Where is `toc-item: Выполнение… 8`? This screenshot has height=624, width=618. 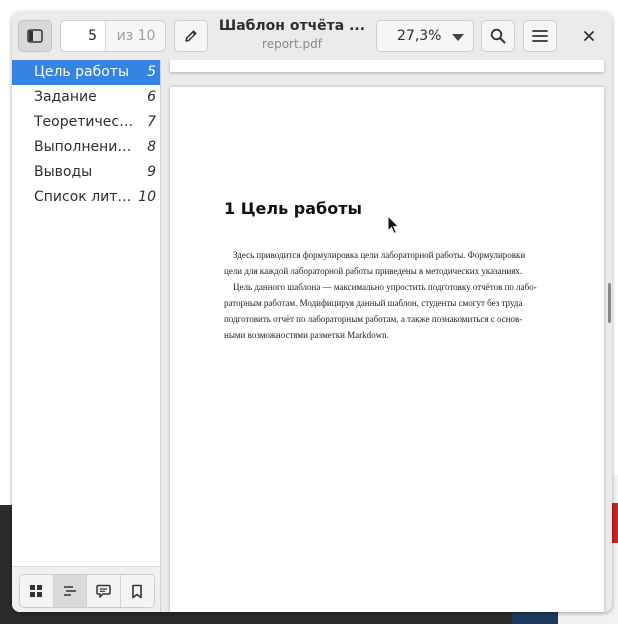 toc-item: Выполнение… 8 is located at coordinates (86, 147).